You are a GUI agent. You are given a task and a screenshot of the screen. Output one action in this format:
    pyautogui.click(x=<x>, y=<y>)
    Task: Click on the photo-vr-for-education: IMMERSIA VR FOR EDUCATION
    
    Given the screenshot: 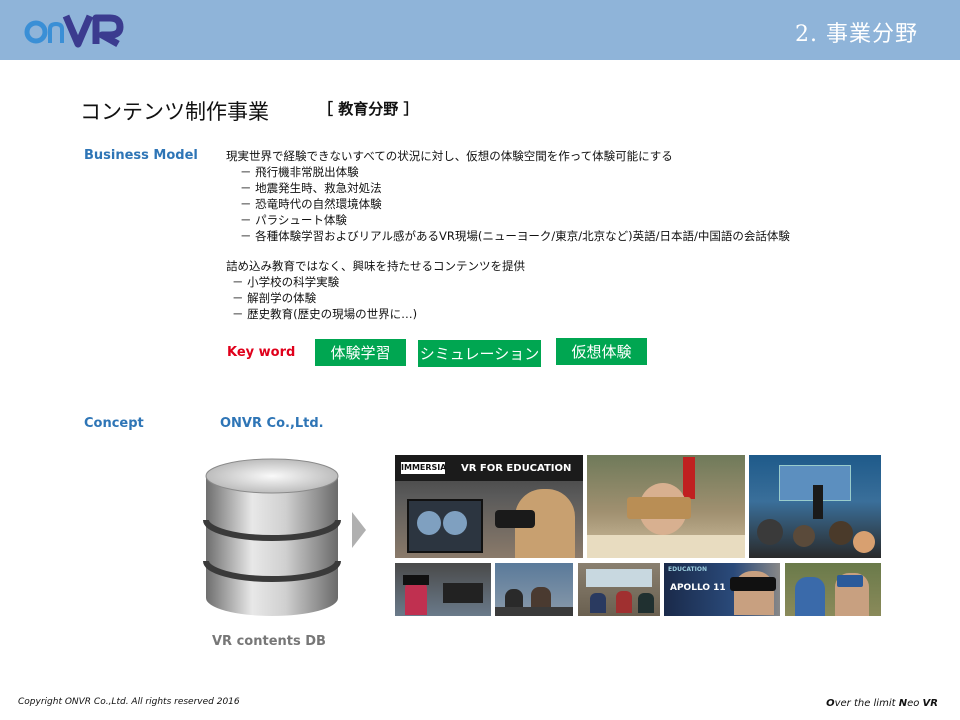 What is the action you would take?
    pyautogui.click(x=489, y=506)
    